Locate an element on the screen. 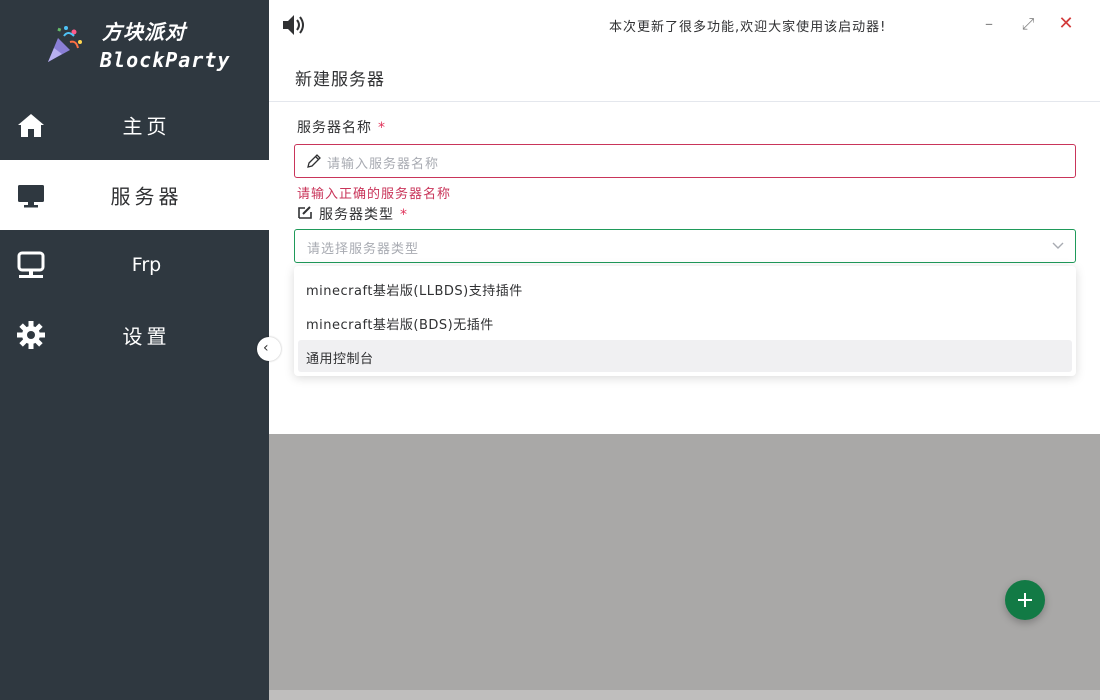 The image size is (1100, 700). minimize-button: – is located at coordinates (989, 24).